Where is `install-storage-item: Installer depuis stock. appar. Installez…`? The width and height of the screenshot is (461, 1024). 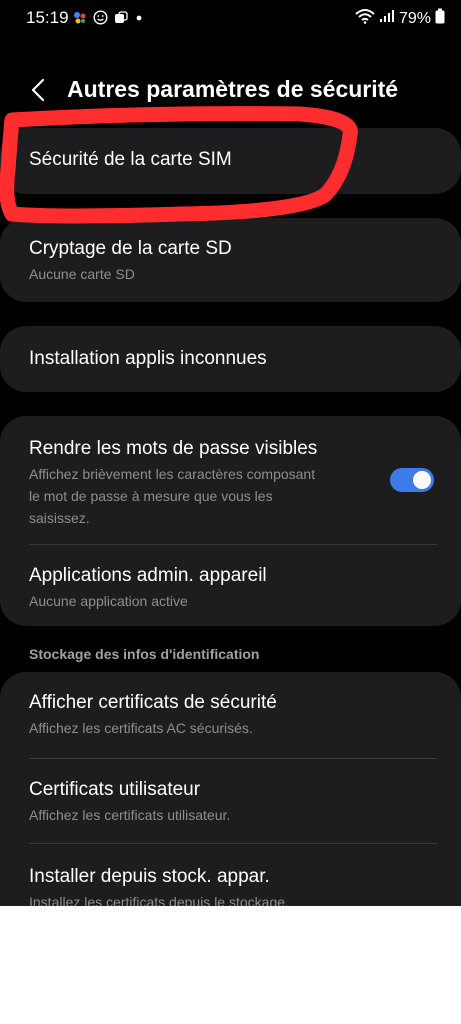
install-storage-item: Installer depuis stock. appar. Installez… is located at coordinates (230, 875).